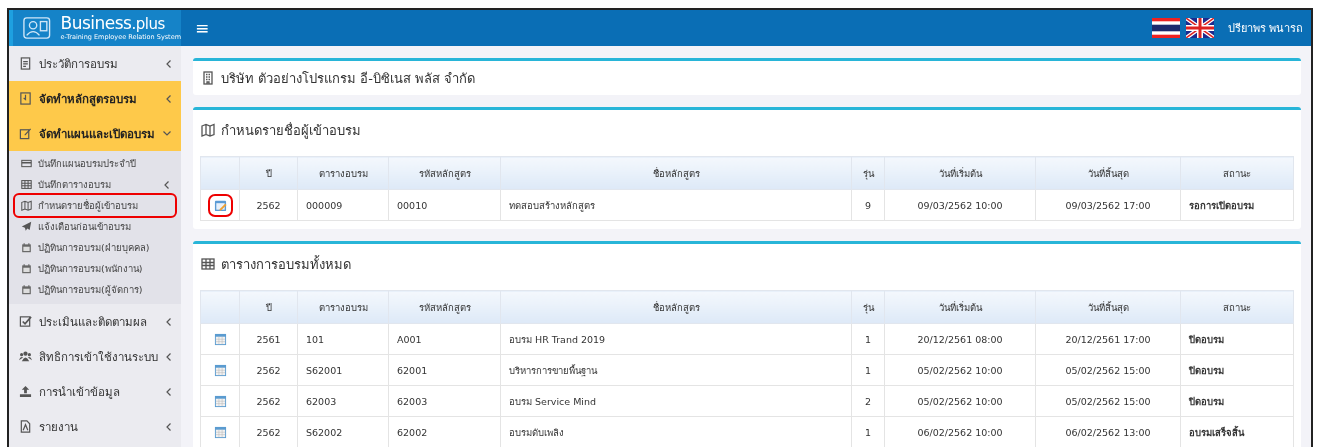  I want to click on thai-flag-icon, so click(1165, 28).